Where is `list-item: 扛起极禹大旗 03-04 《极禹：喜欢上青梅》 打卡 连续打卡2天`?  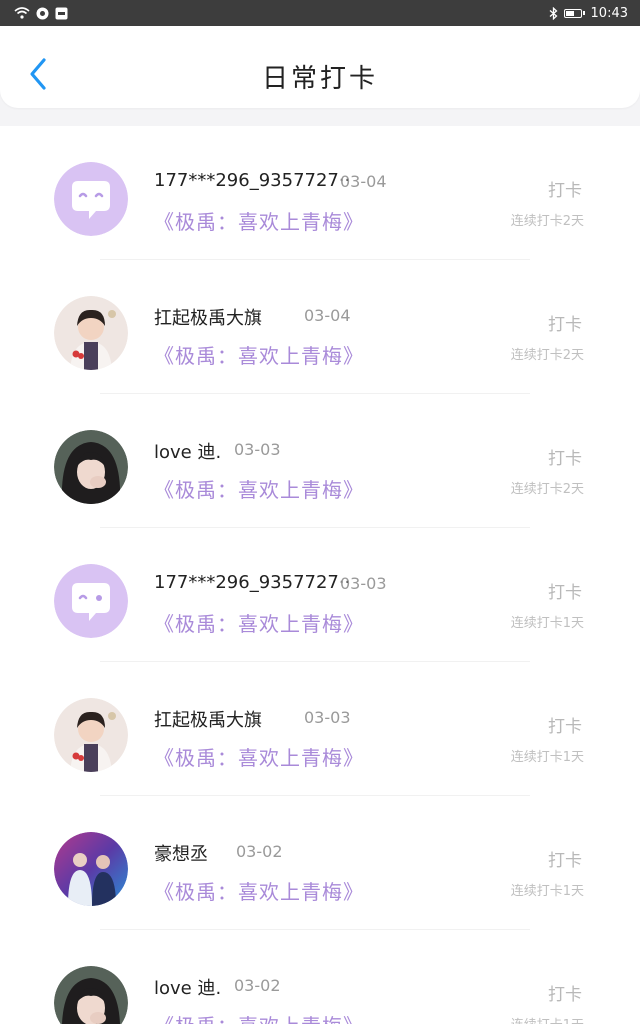 list-item: 扛起极禹大旗 03-04 《极禹：喜欢上青梅》 打卡 连续打卡2天 is located at coordinates (320, 327).